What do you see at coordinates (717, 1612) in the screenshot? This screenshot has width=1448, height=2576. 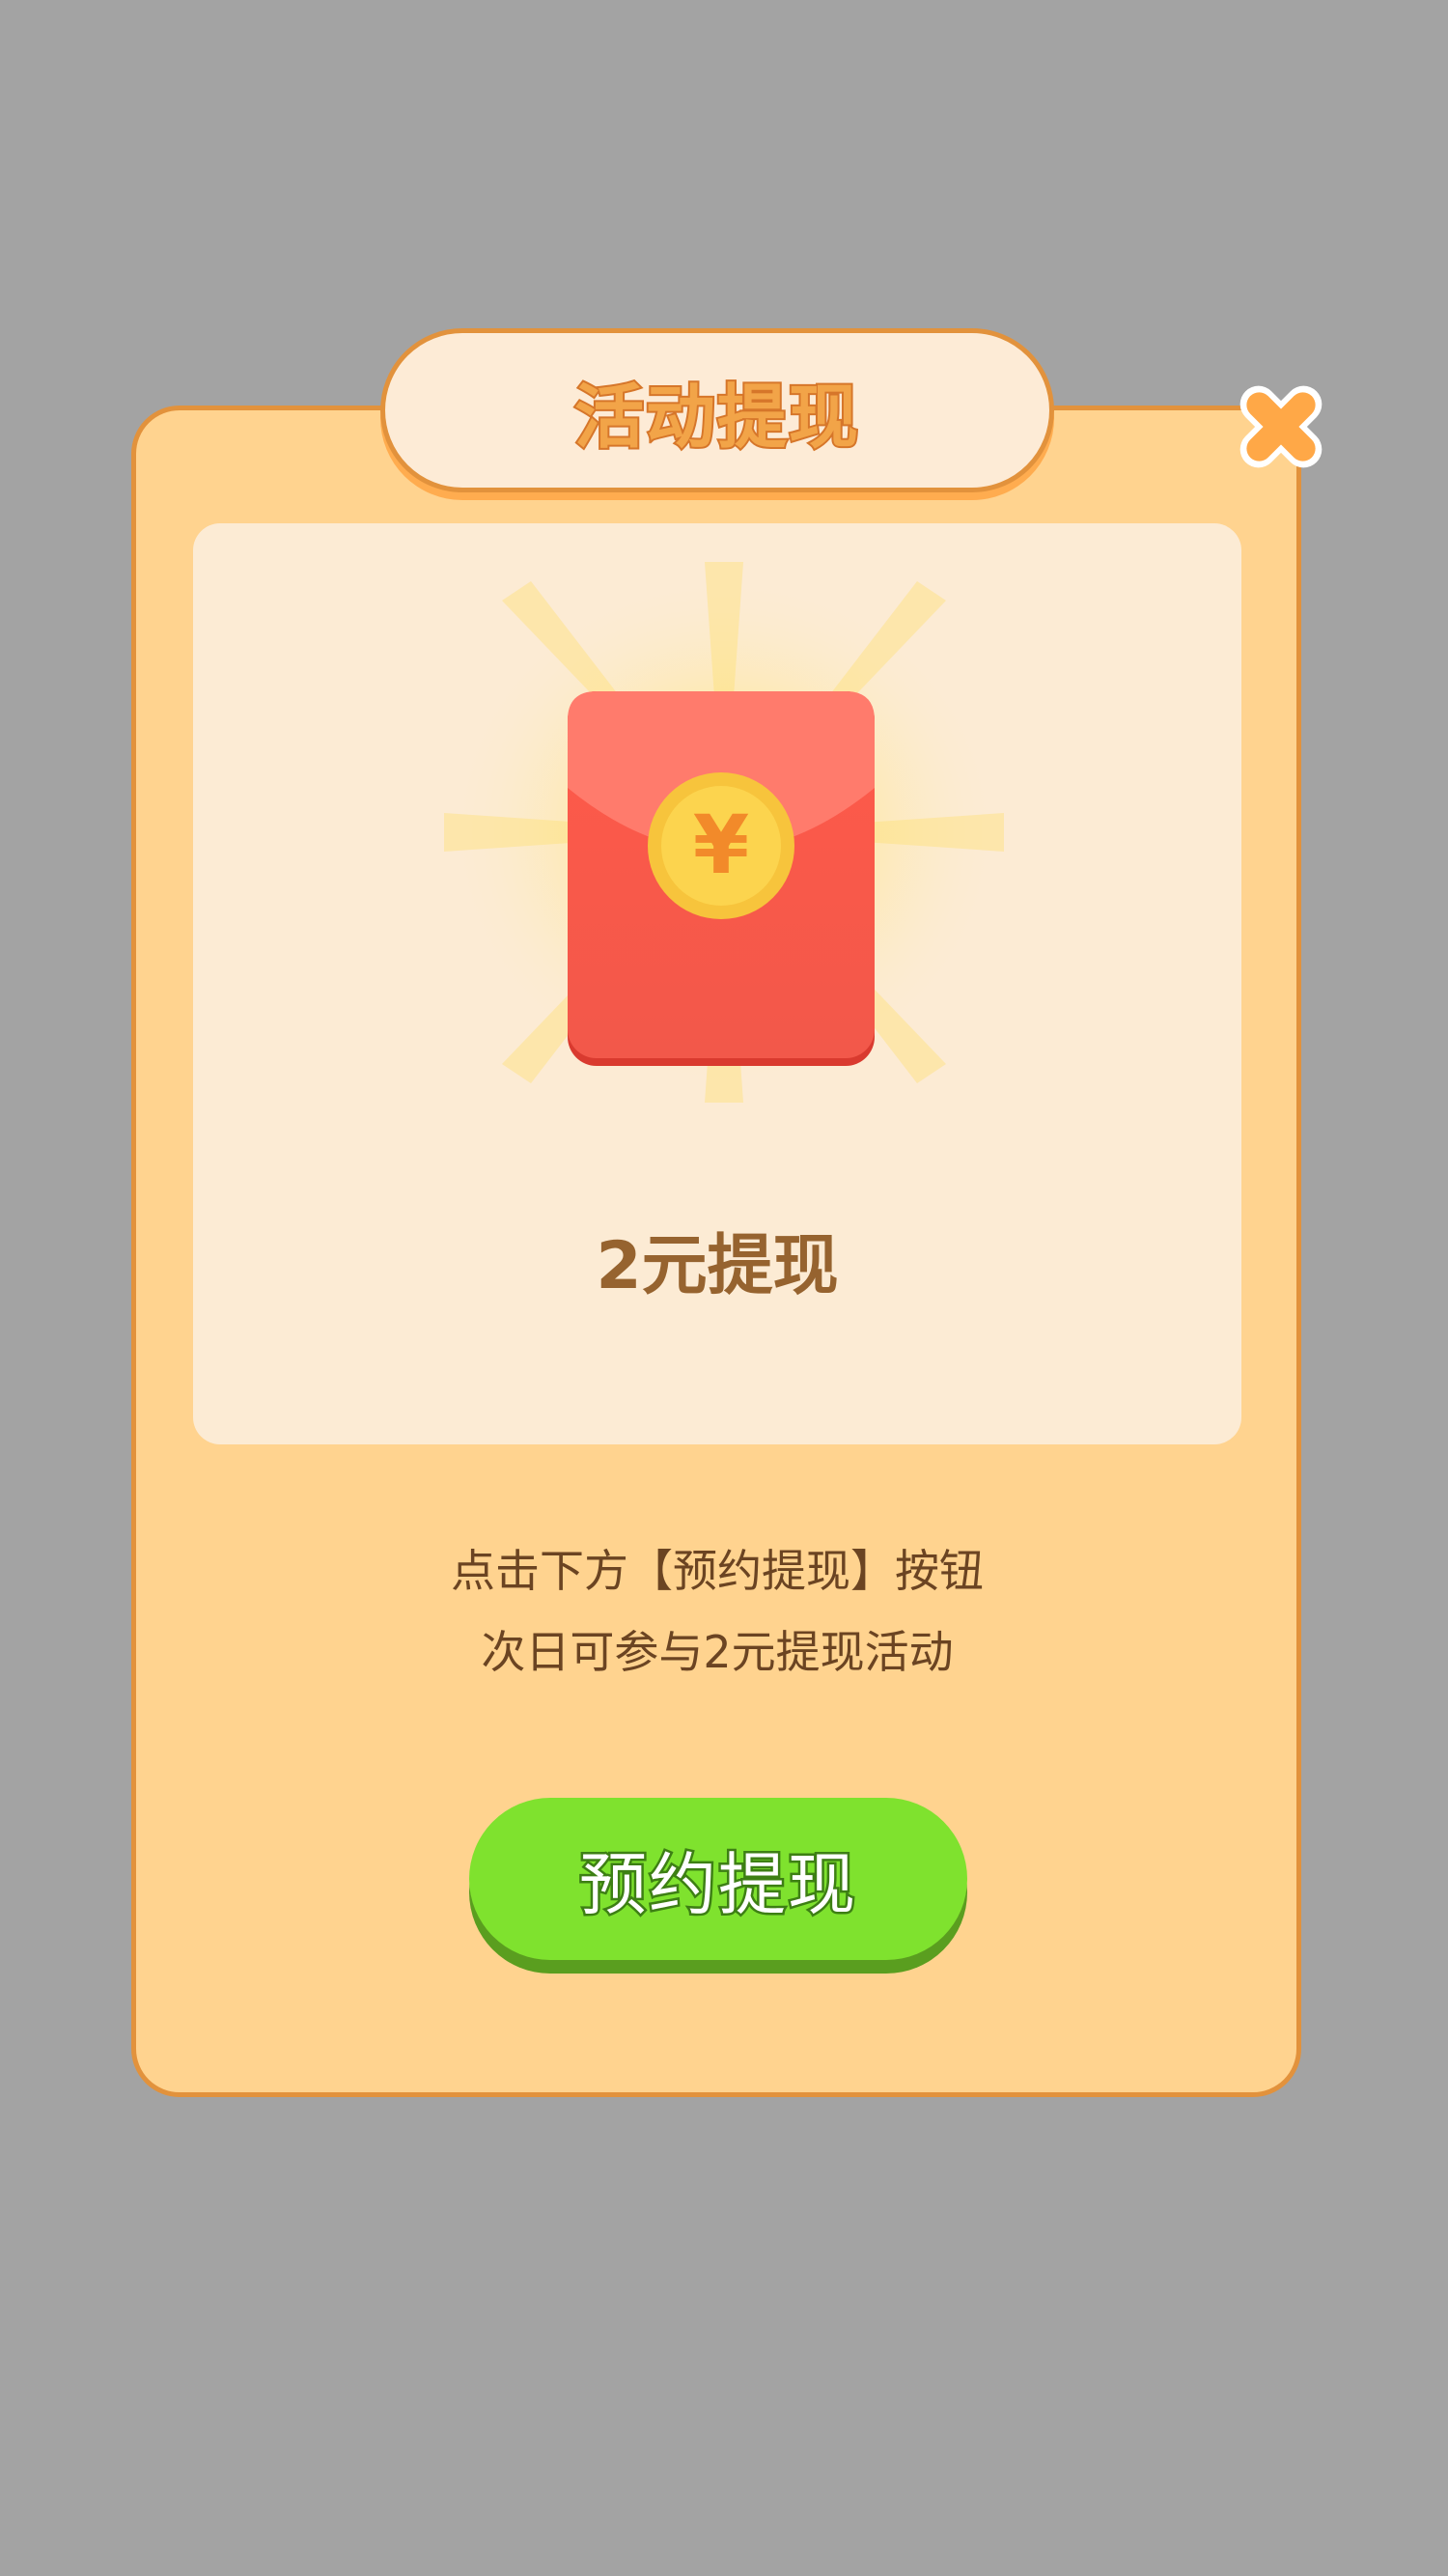 I see `description: 点击下方【预约提现】按钮 次日可参与2元提现活动` at bounding box center [717, 1612].